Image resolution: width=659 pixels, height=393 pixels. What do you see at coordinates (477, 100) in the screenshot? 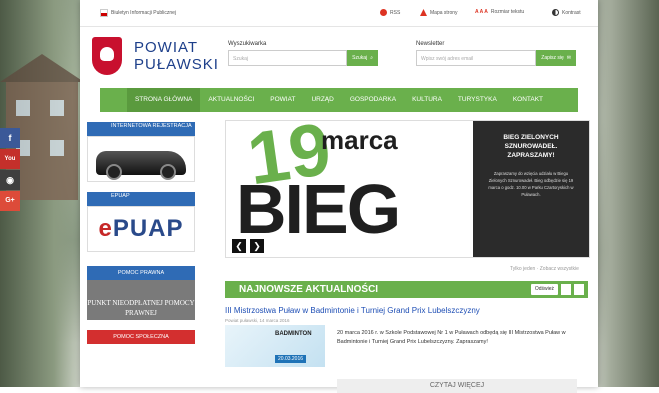
I see `nav-tourism: TURYSTYKA` at bounding box center [477, 100].